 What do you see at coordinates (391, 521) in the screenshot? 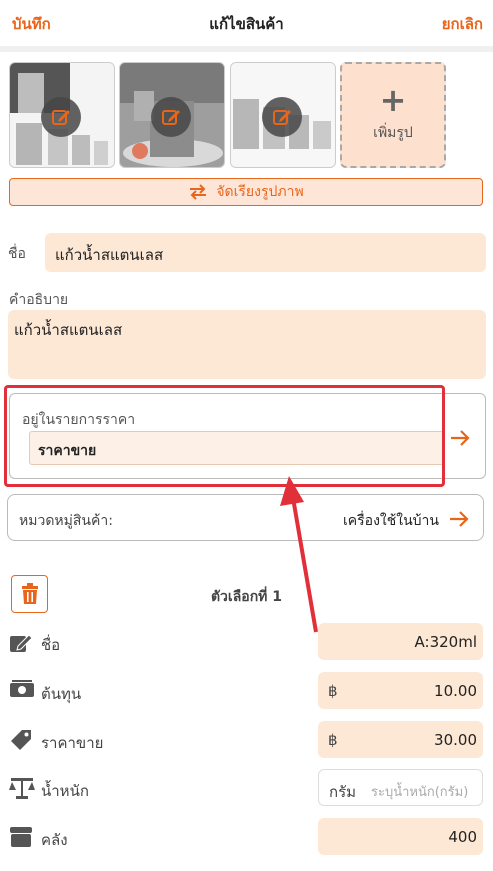
I see `category-value: เครื่องใช้ในบ้าน` at bounding box center [391, 521].